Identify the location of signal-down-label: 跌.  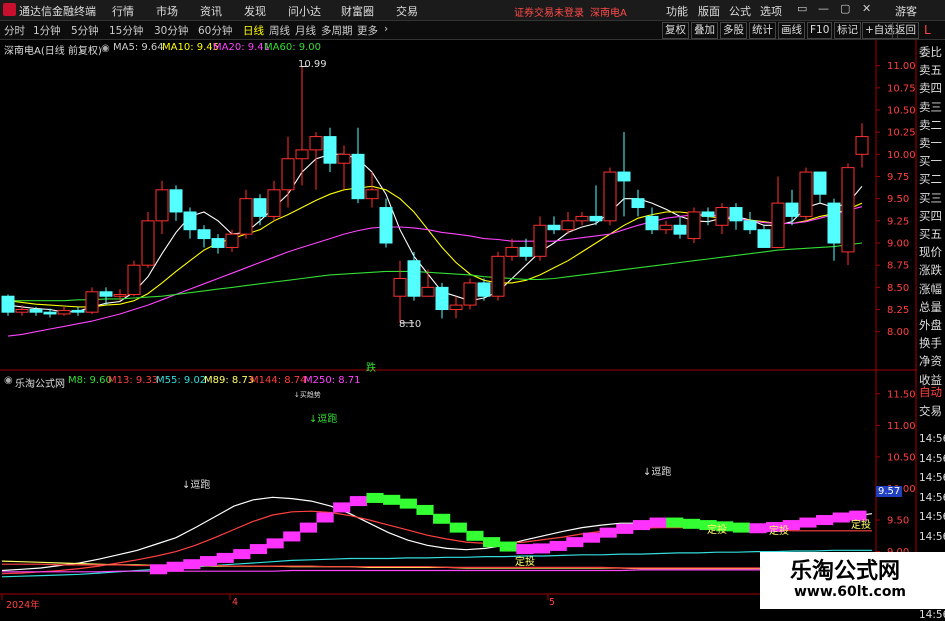
(371, 368).